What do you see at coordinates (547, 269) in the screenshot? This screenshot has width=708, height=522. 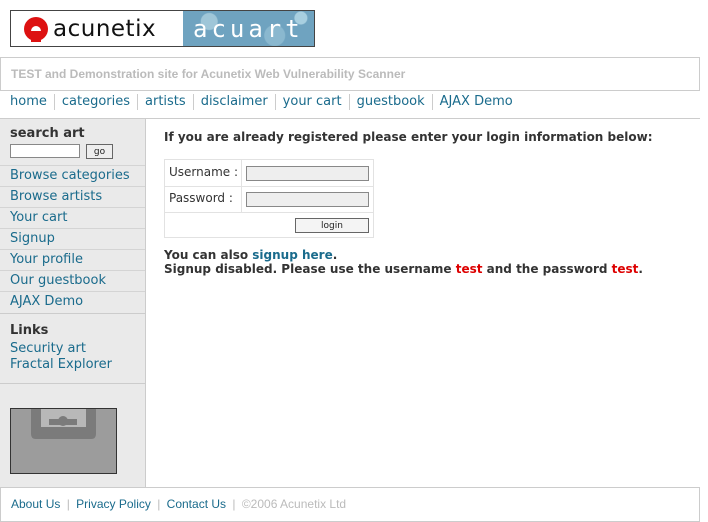 I see `disabled-mid: and the password` at bounding box center [547, 269].